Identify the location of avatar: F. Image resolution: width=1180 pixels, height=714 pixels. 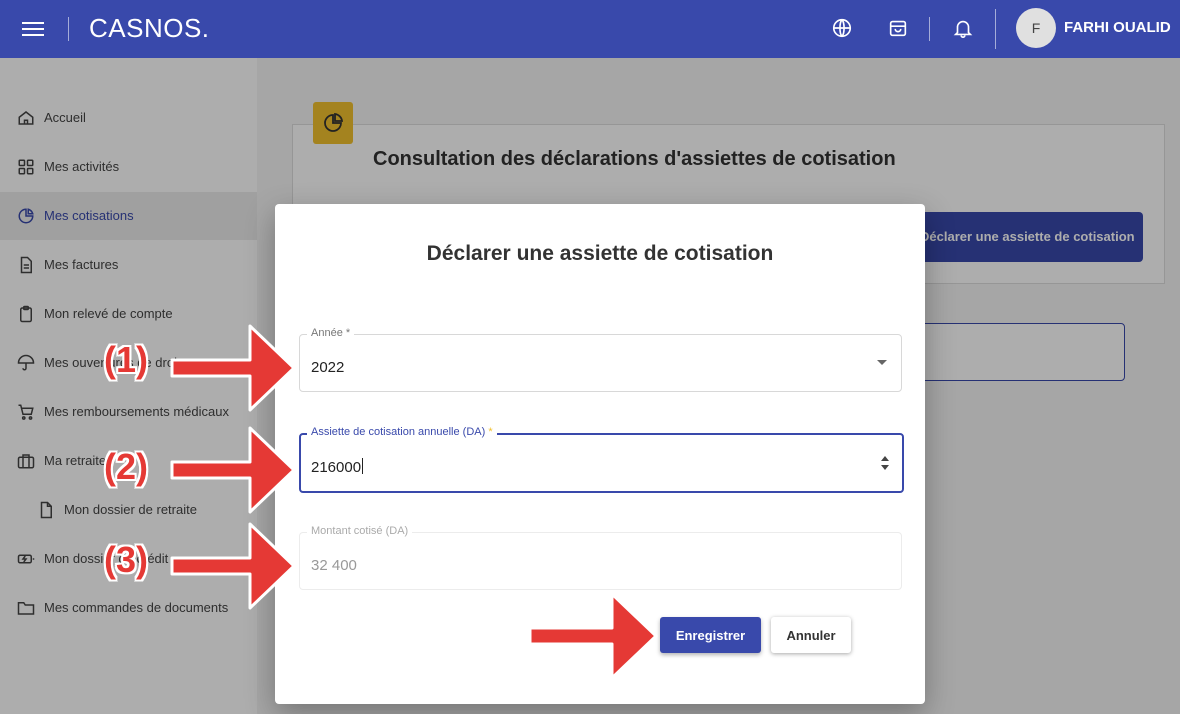
(1036, 28).